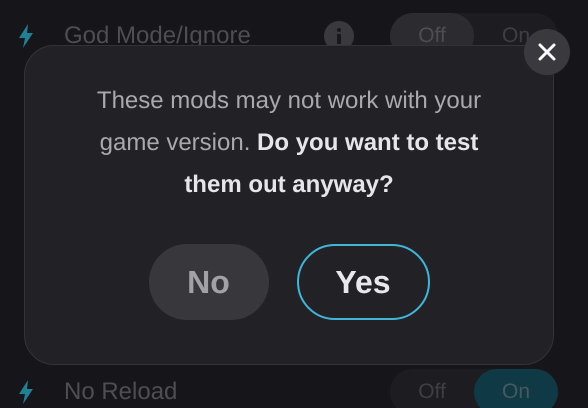  What do you see at coordinates (547, 52) in the screenshot?
I see `close-icon` at bounding box center [547, 52].